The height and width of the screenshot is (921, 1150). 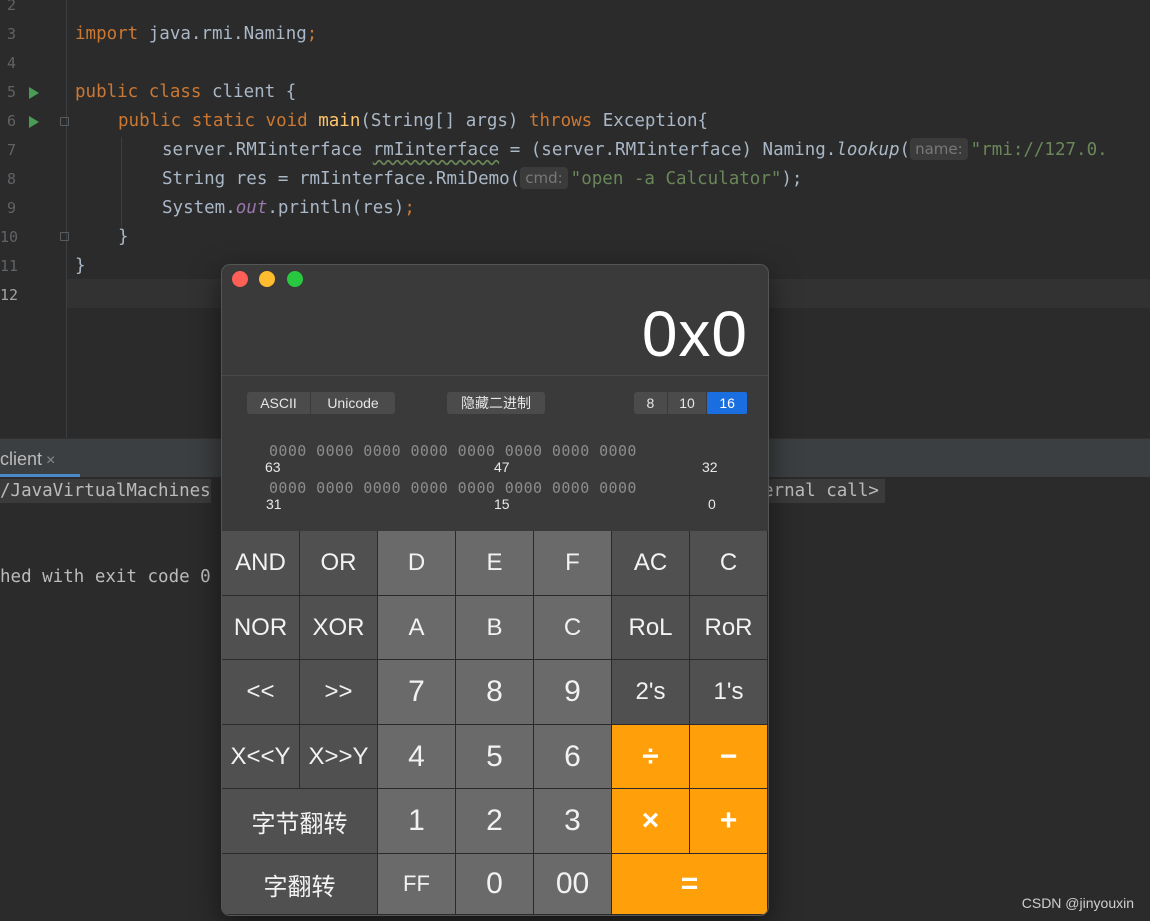 I want to click on key-or: OR, so click(x=339, y=563).